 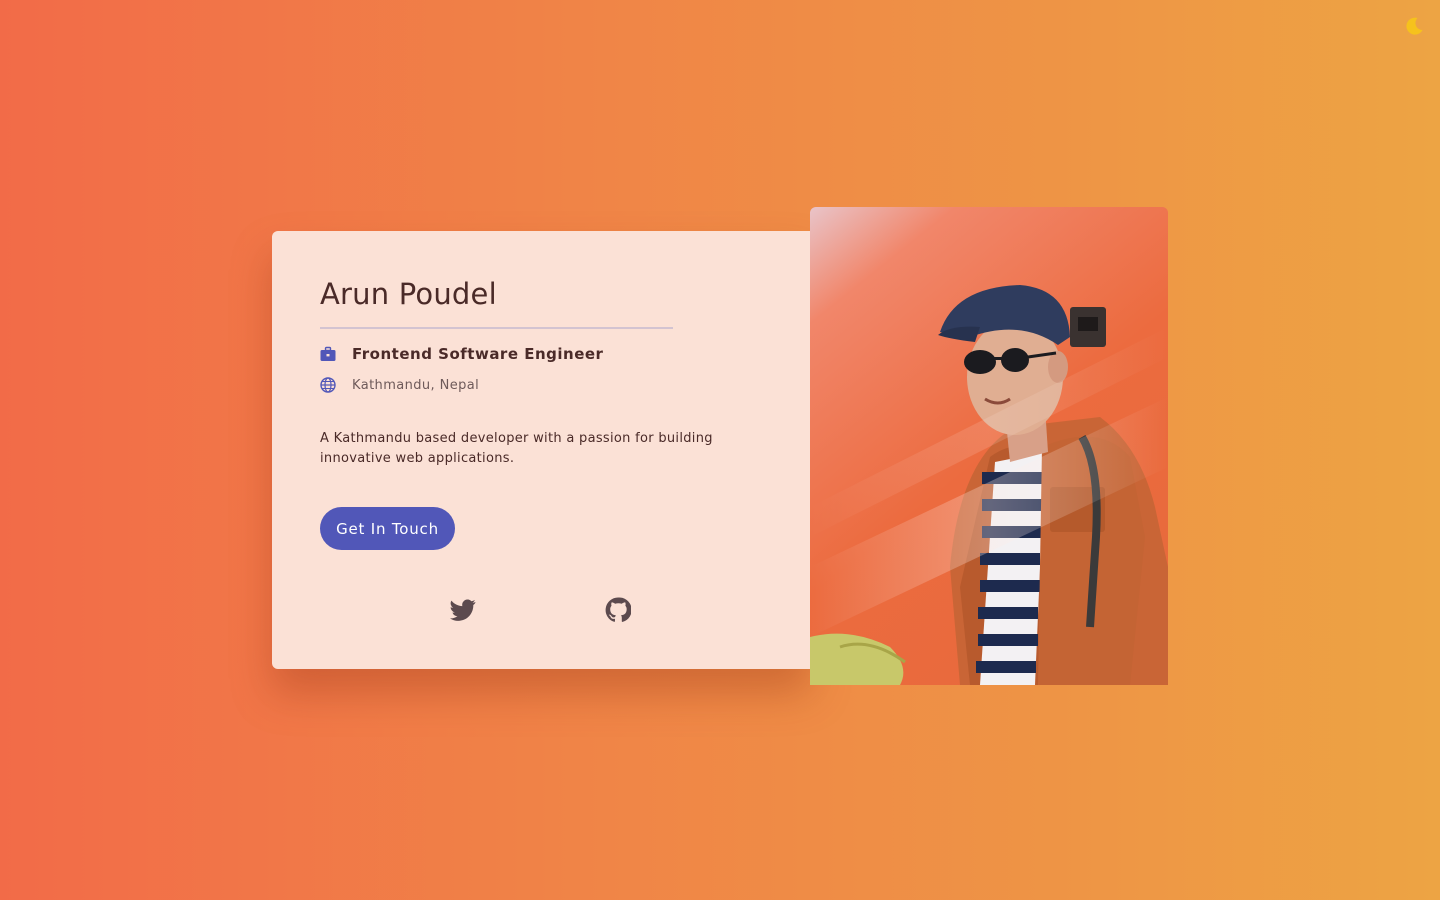 I want to click on location-row: Kathmandu, Nepal, so click(x=399, y=385).